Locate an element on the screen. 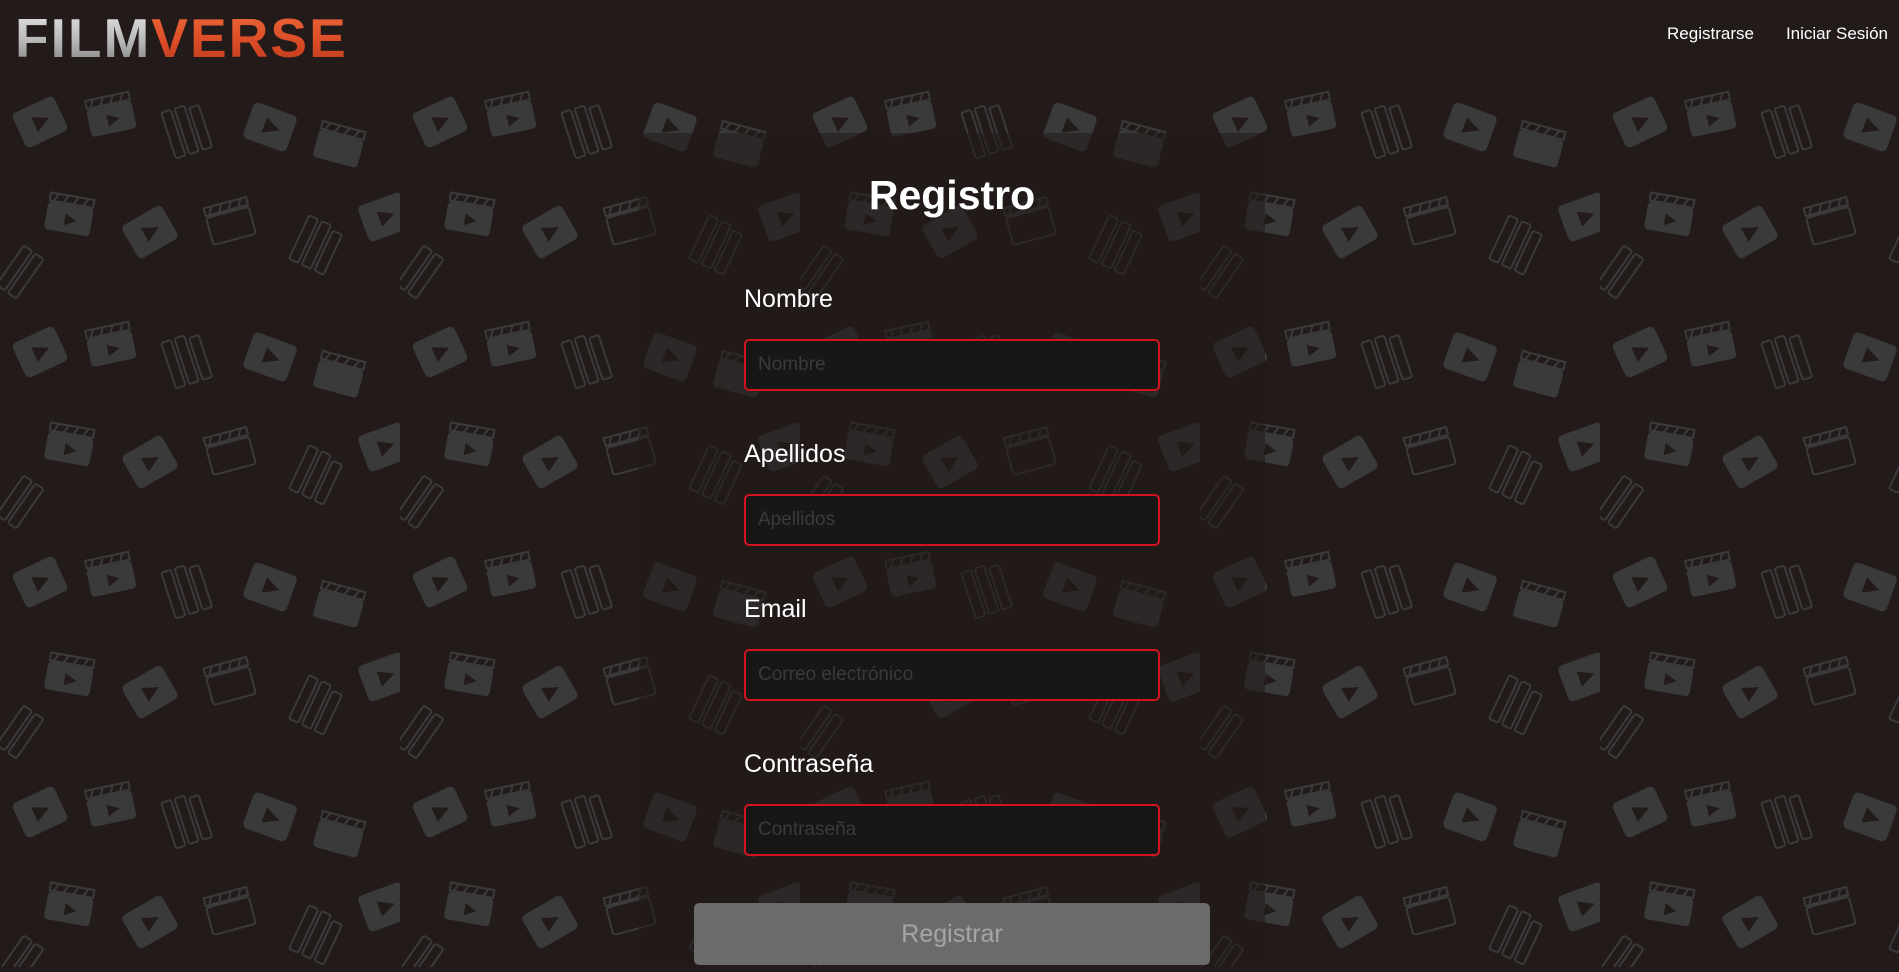  logo-text-verse: VERSE is located at coordinates (249, 38).